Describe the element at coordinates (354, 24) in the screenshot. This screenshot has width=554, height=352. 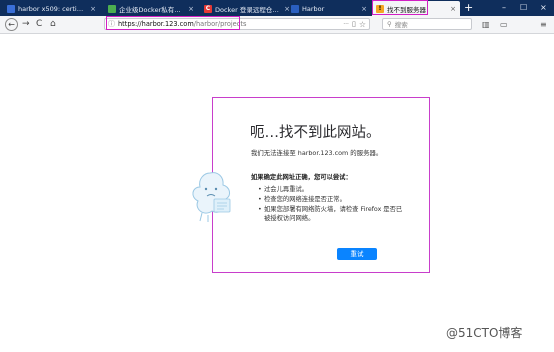
I see `reader-view-icon: ▯` at that location.